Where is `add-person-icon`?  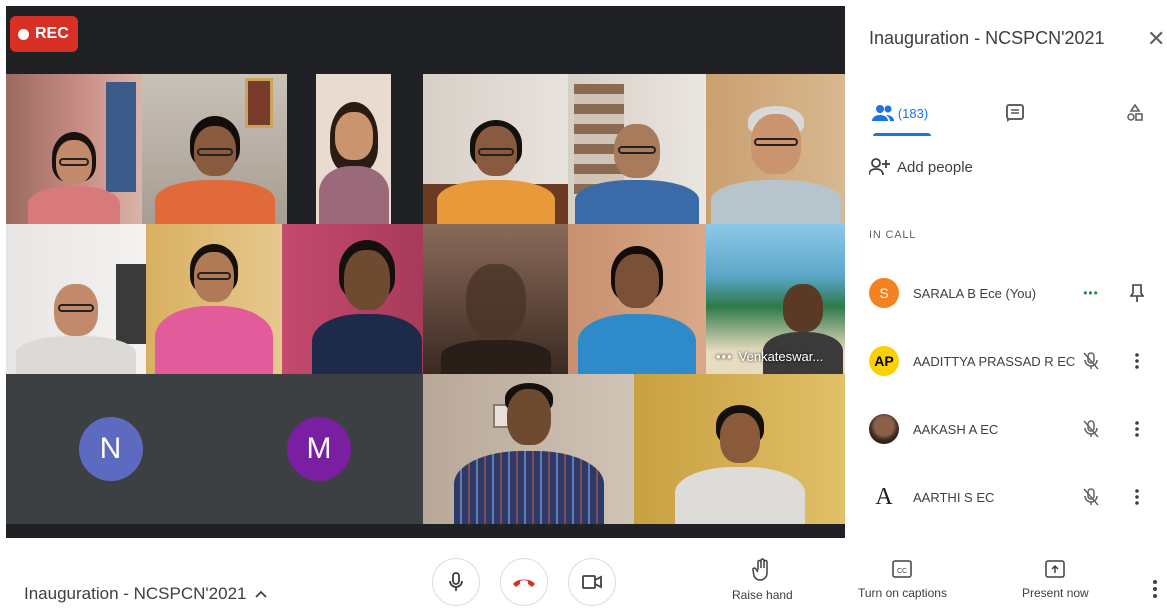 add-person-icon is located at coordinates (879, 167).